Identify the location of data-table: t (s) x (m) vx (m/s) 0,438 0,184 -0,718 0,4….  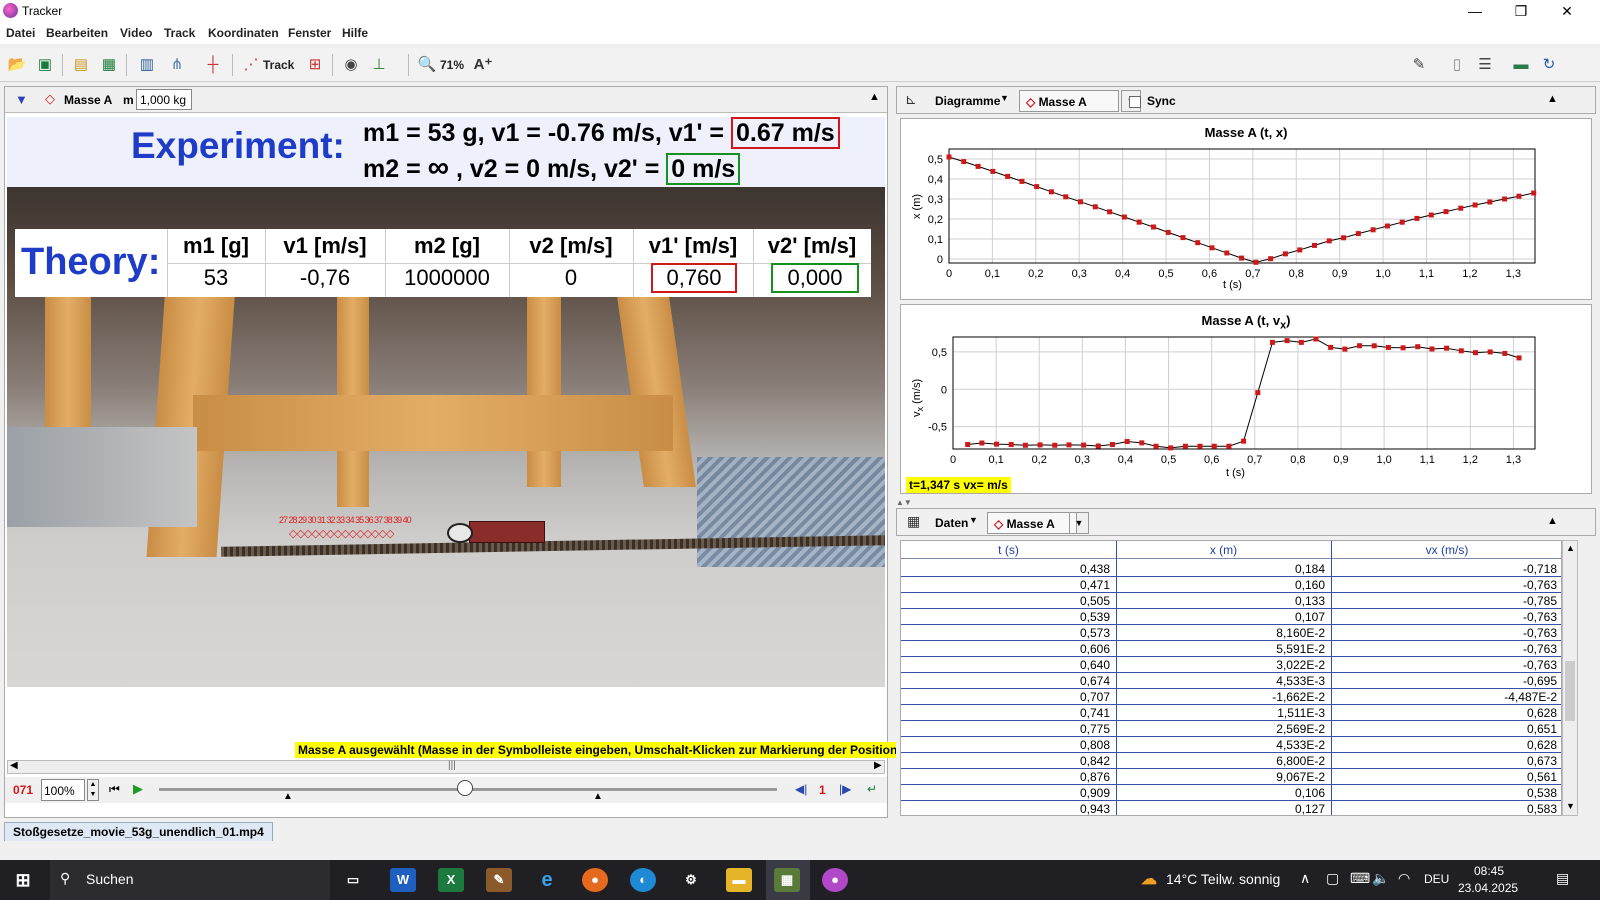
(1231, 678).